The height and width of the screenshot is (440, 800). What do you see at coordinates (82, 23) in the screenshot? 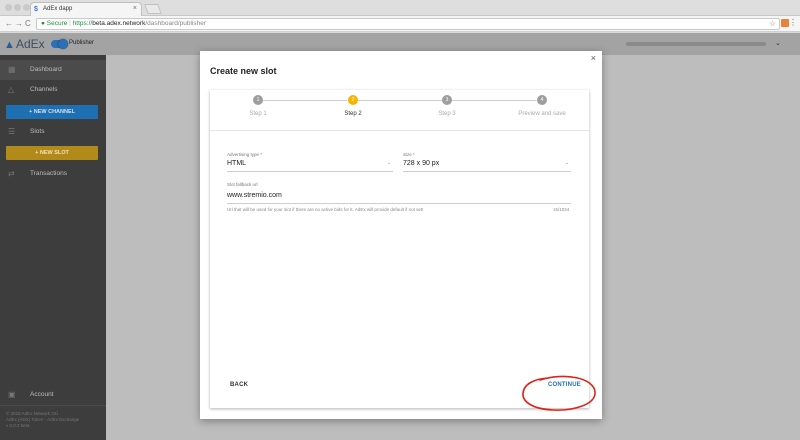
I see `url-scheme: https://` at bounding box center [82, 23].